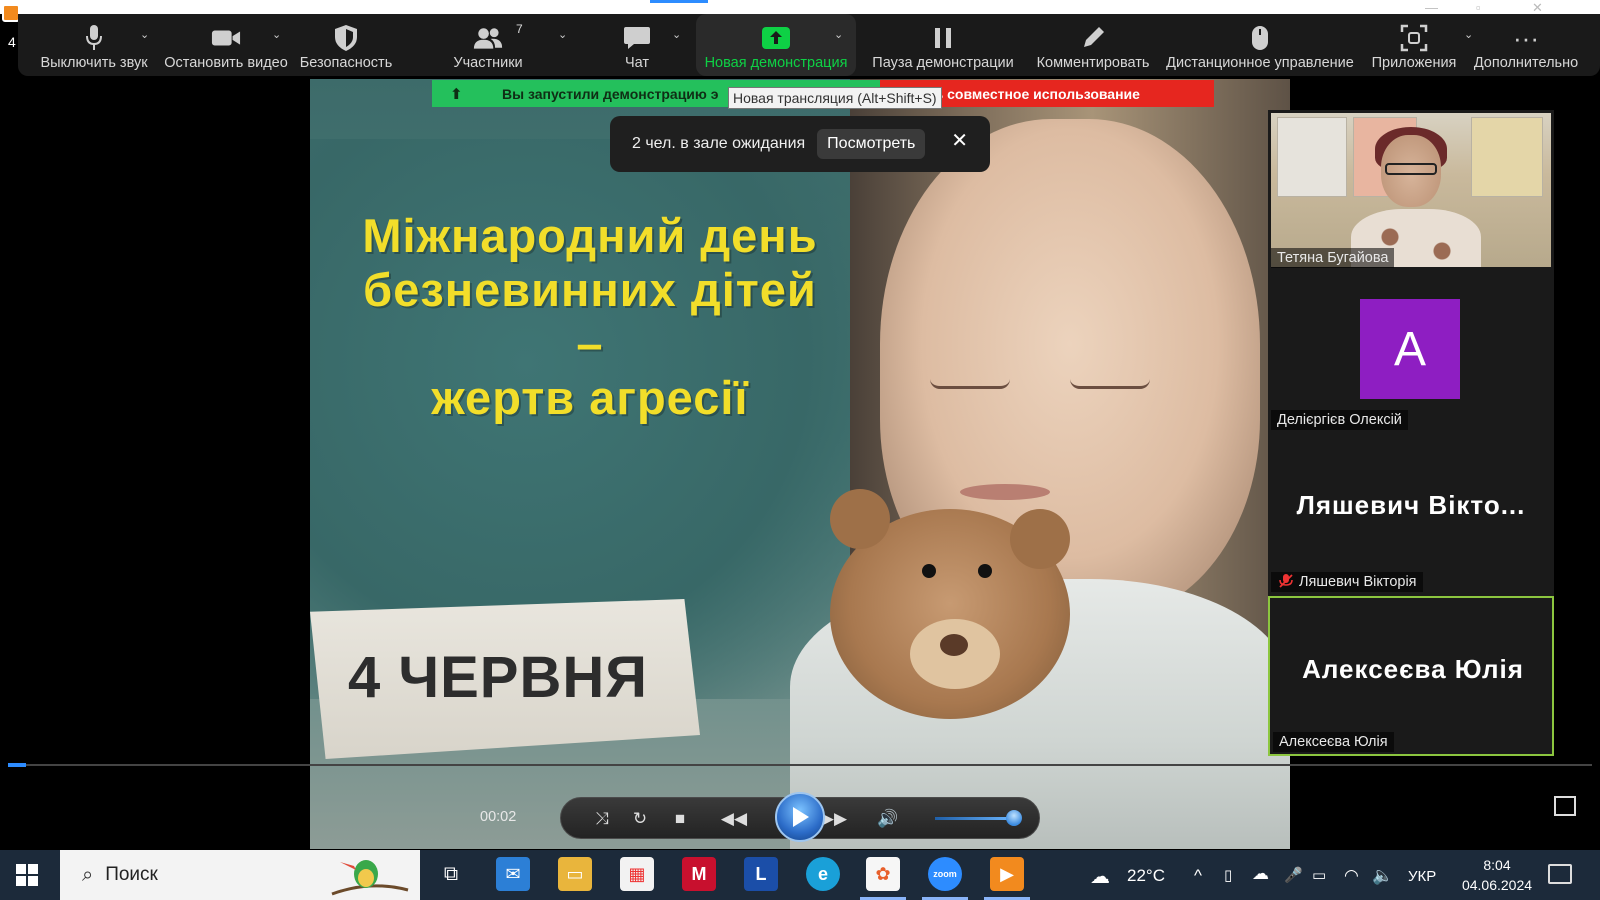 The width and height of the screenshot is (1600, 900). What do you see at coordinates (513, 874) in the screenshot?
I see `mail-icon: ✉` at bounding box center [513, 874].